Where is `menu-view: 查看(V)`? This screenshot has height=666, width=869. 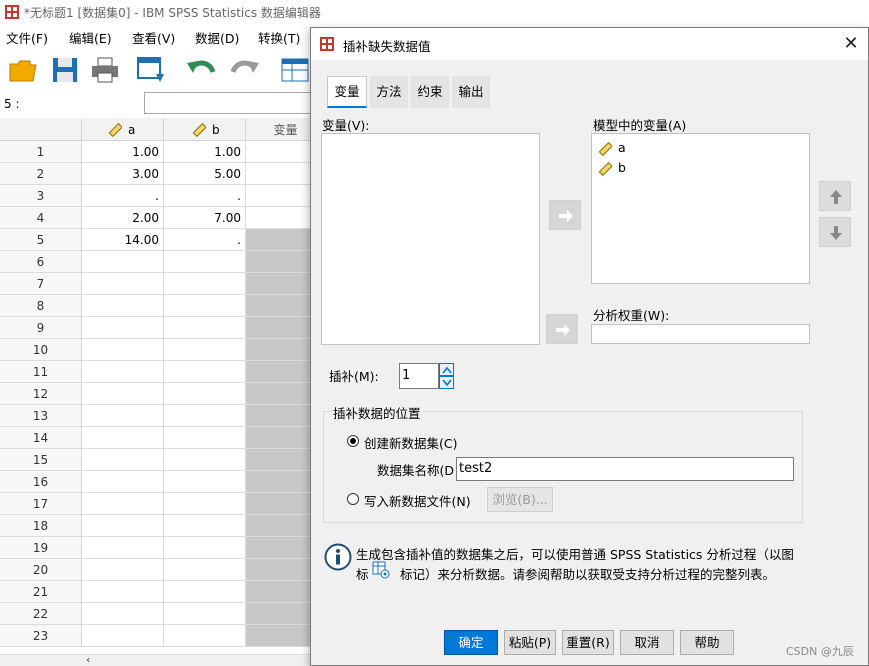 menu-view: 查看(V) is located at coordinates (153, 37).